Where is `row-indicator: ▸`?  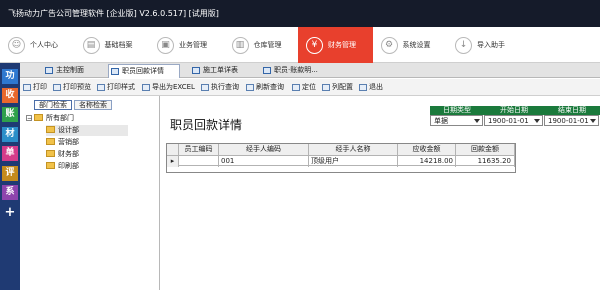
row-indicator: ▸ is located at coordinates (173, 161).